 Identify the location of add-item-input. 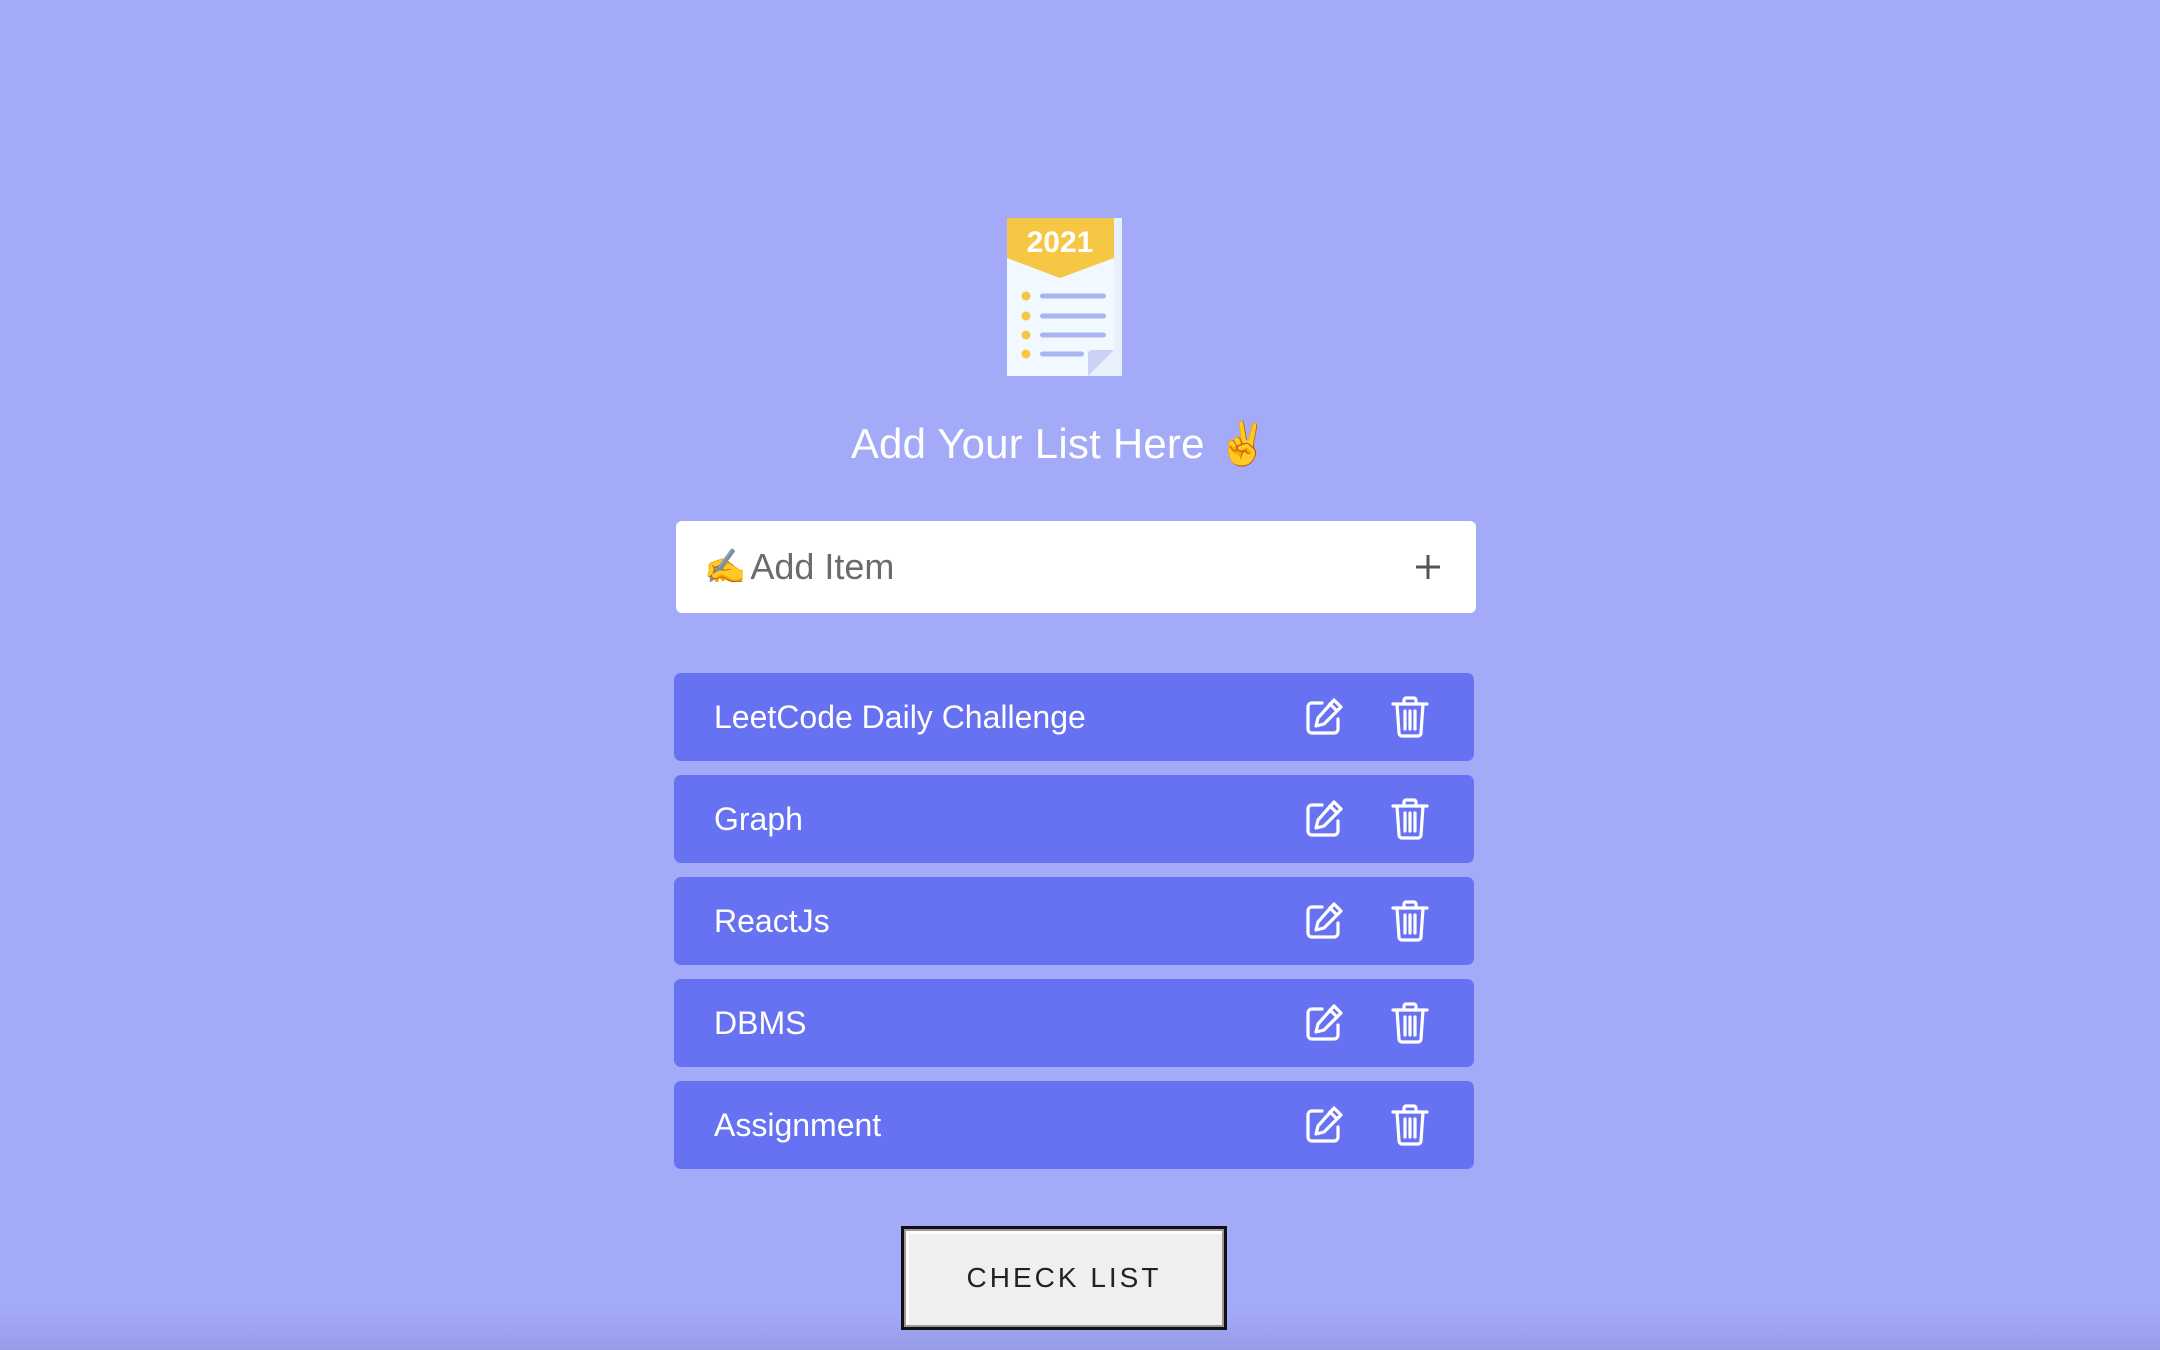
(1074, 567).